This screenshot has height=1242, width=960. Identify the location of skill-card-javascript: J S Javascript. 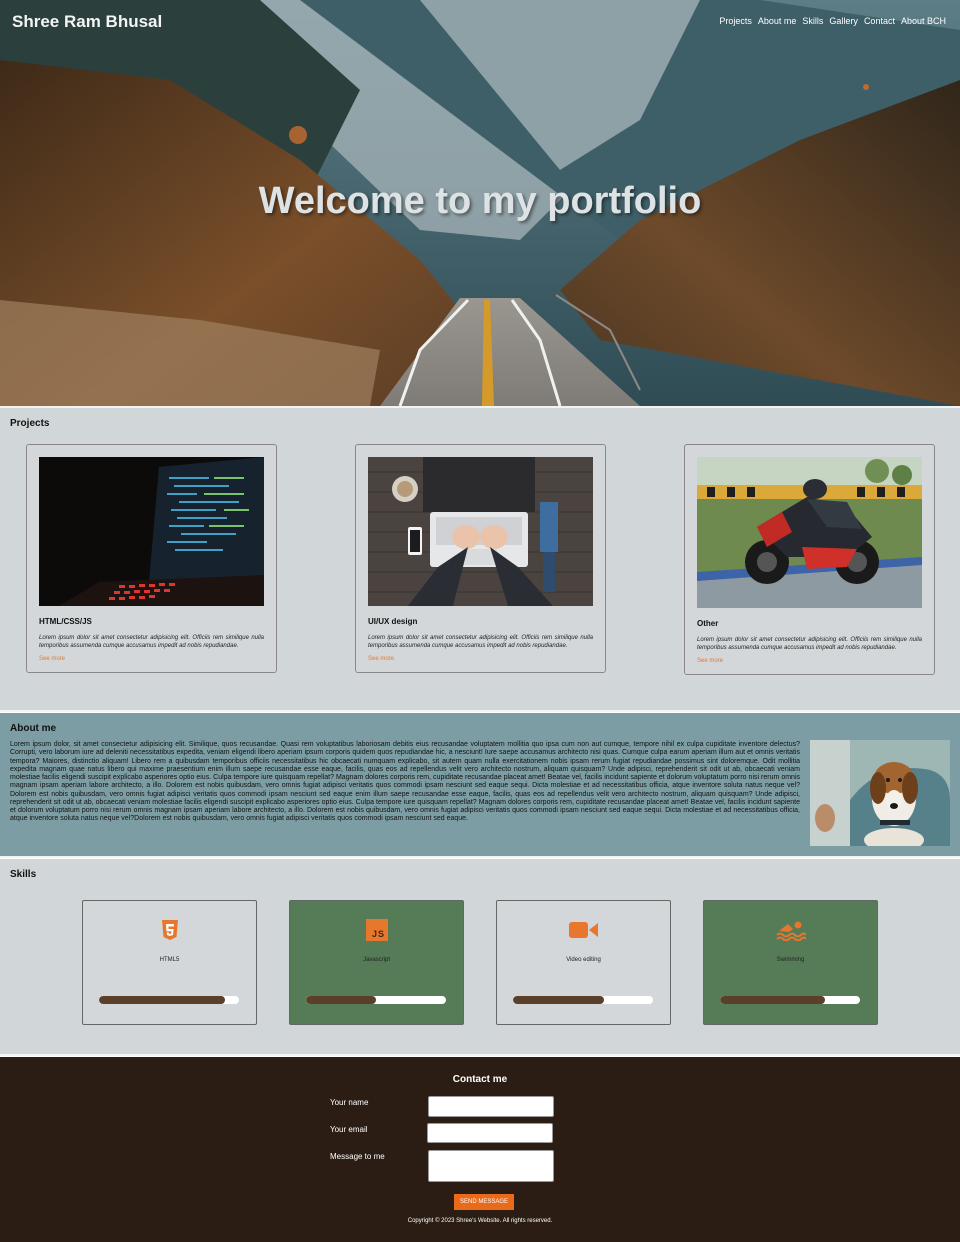
(376, 962).